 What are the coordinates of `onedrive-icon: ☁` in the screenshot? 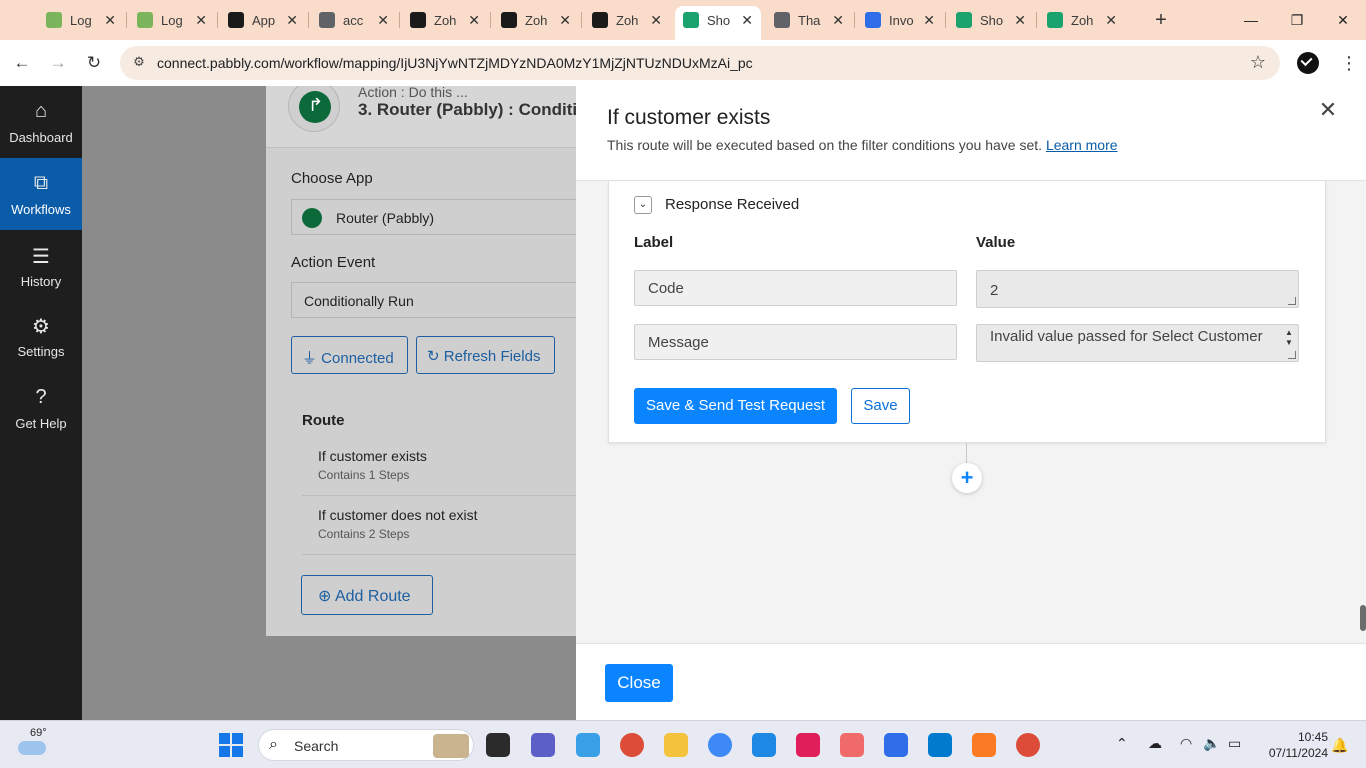 It's located at (1155, 743).